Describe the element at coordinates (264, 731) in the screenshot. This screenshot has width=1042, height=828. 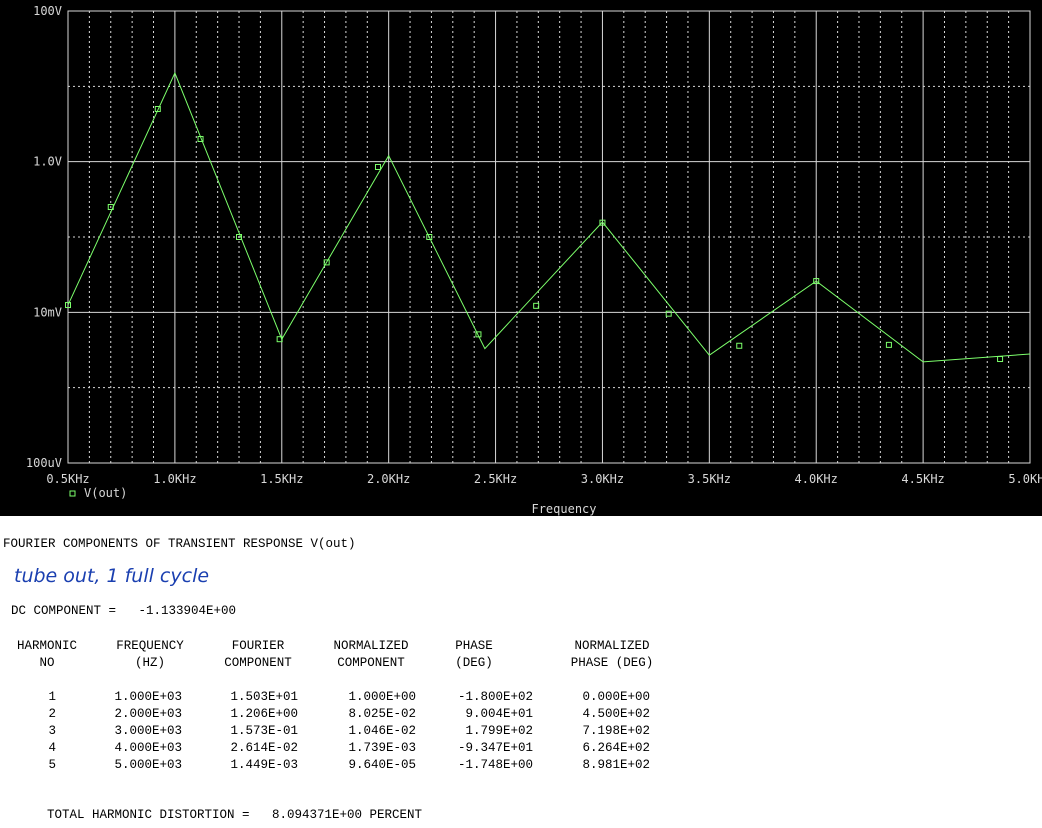
I see `table-cell: 1.573E-01` at that location.